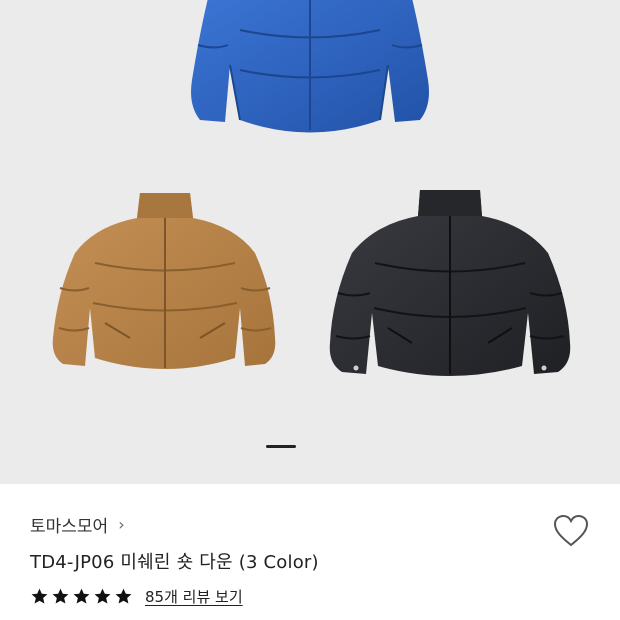 This screenshot has width=620, height=620. Describe the element at coordinates (571, 531) in the screenshot. I see `heart-outline-icon` at that location.